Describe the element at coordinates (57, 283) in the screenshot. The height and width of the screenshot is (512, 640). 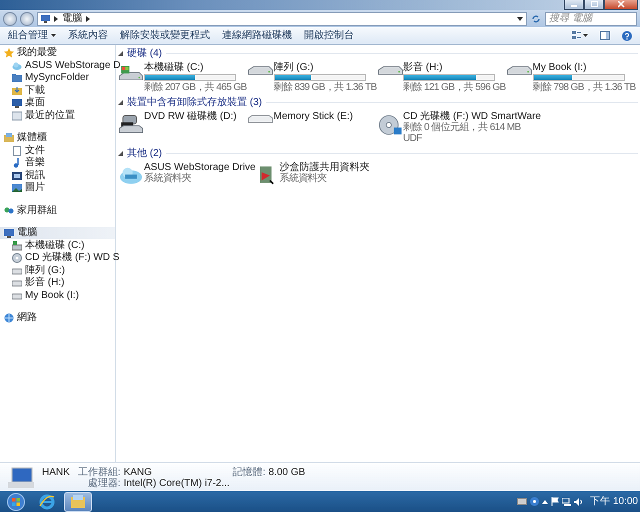
I see `sidebar-item: 影音 (H:)` at that location.